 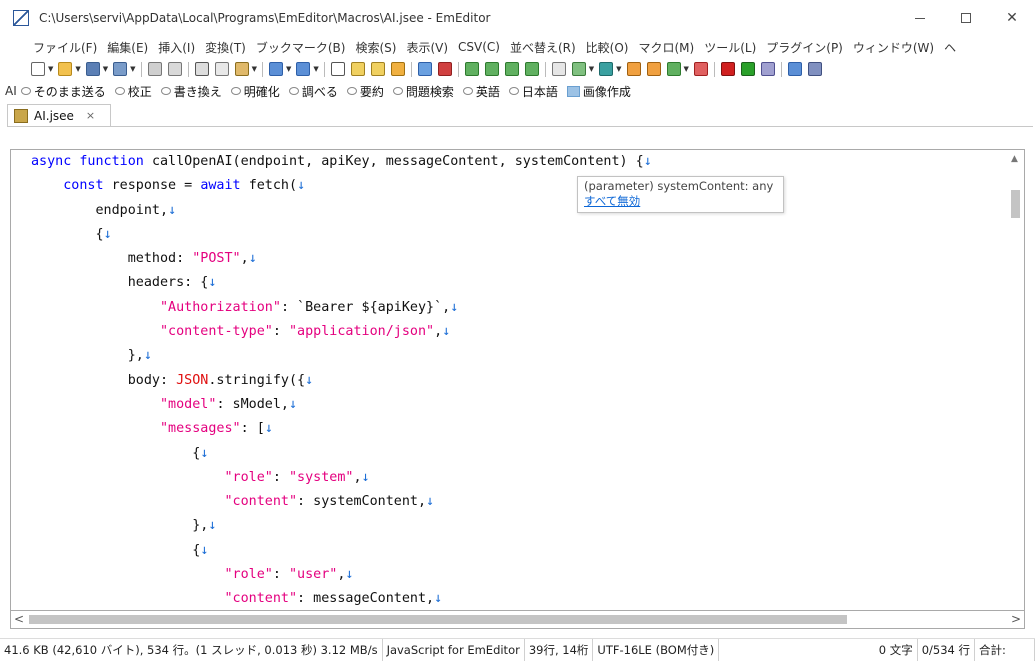 I want to click on status-cursor-position: 39行, 14桁, so click(x=559, y=650).